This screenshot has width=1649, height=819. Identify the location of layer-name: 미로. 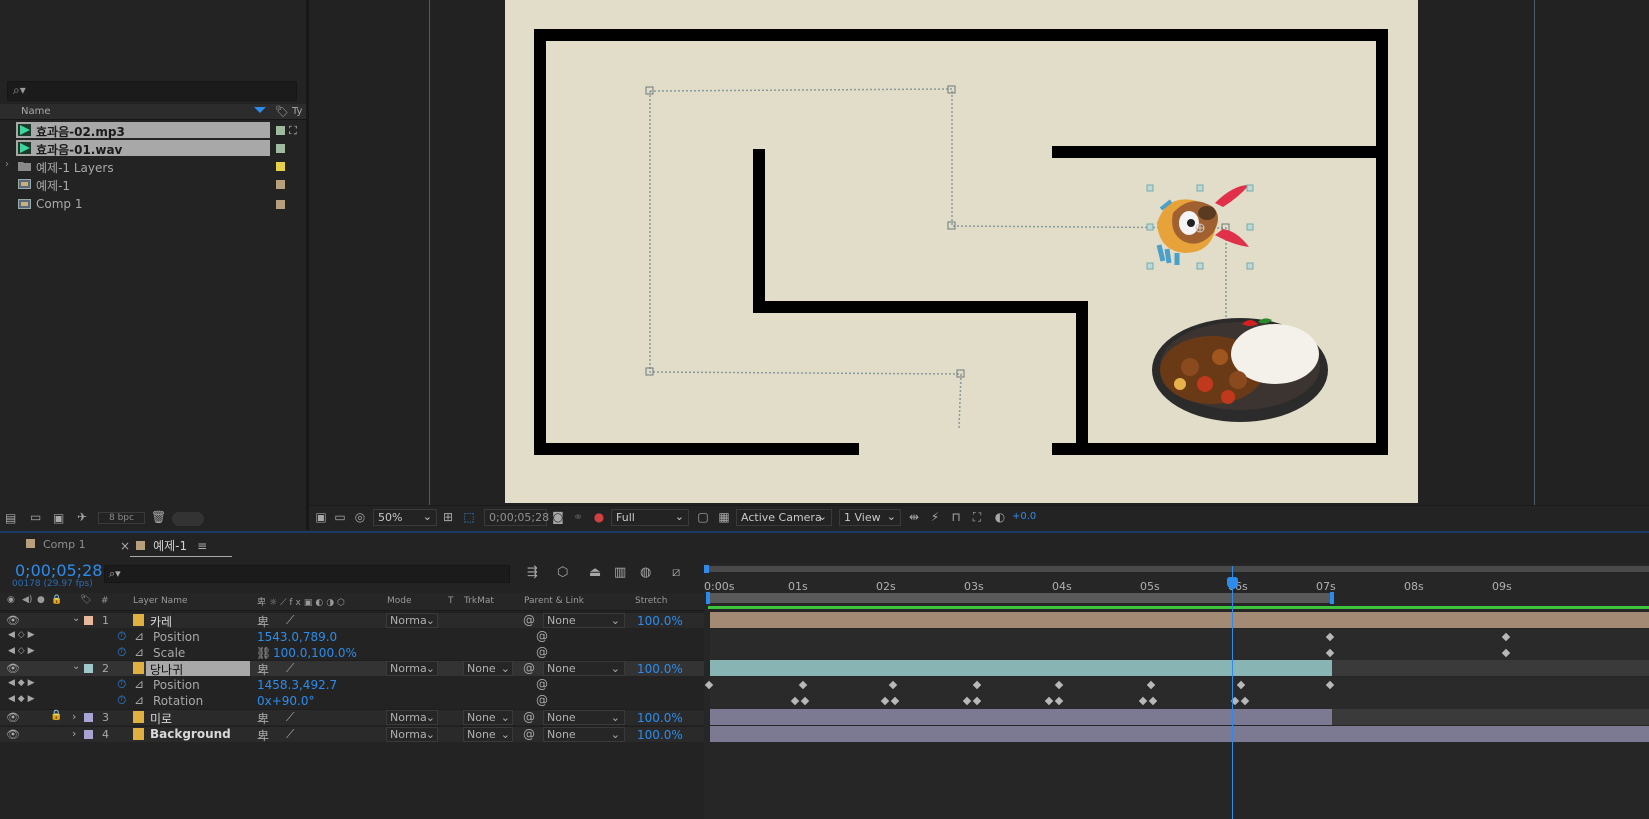
(161, 718).